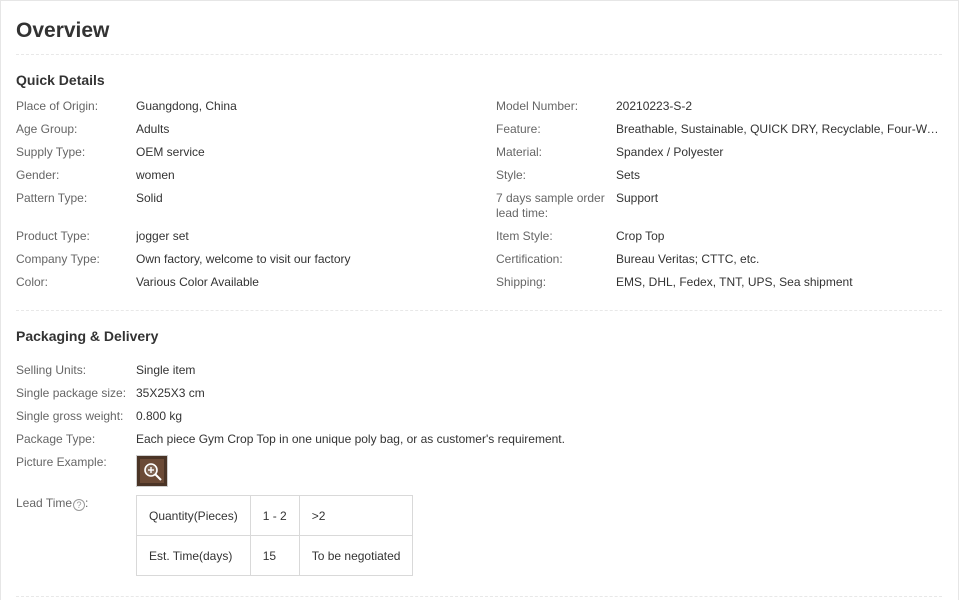 The height and width of the screenshot is (600, 960). What do you see at coordinates (718, 207) in the screenshot?
I see `detail-row-sample-lead-time: 7 days sample order lead time: Support` at bounding box center [718, 207].